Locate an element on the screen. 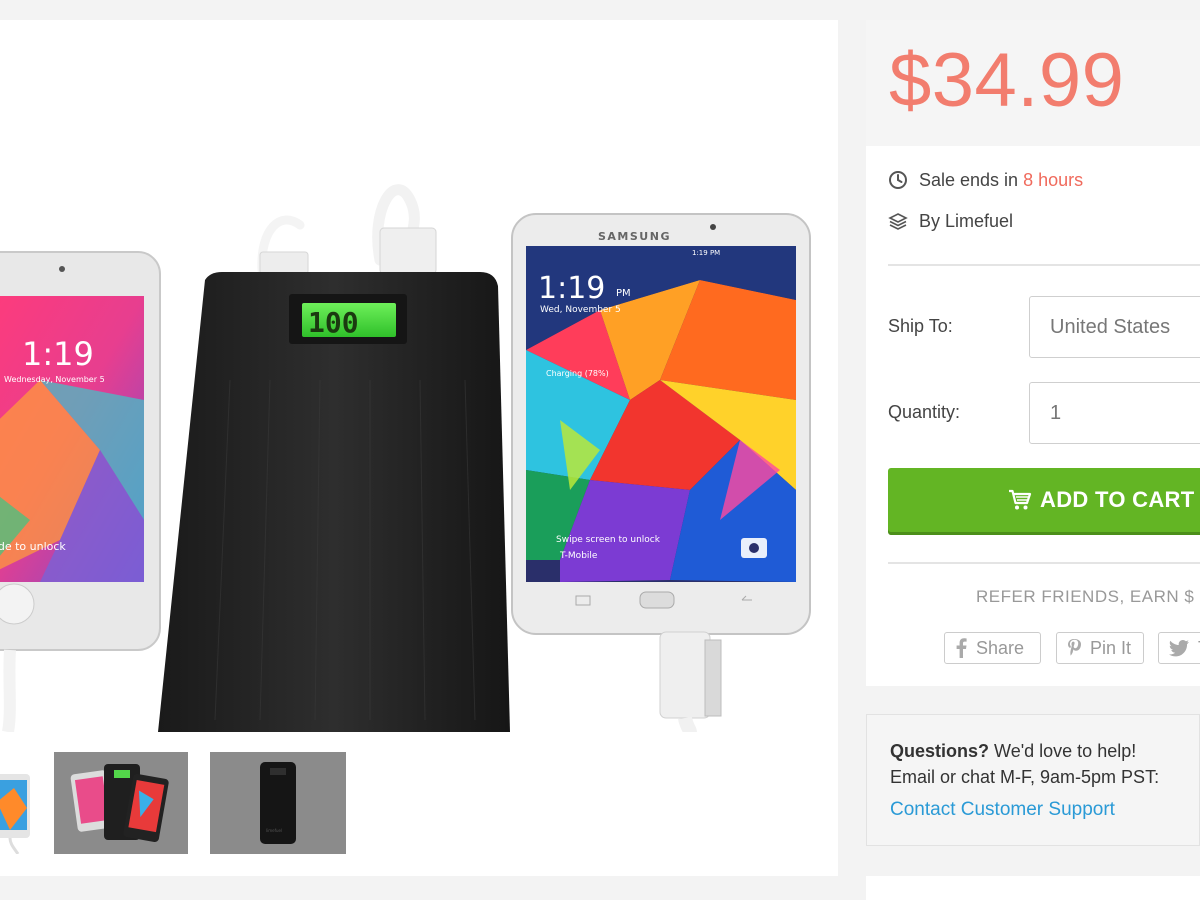  pinterest-share-button: Pin It is located at coordinates (1100, 648).